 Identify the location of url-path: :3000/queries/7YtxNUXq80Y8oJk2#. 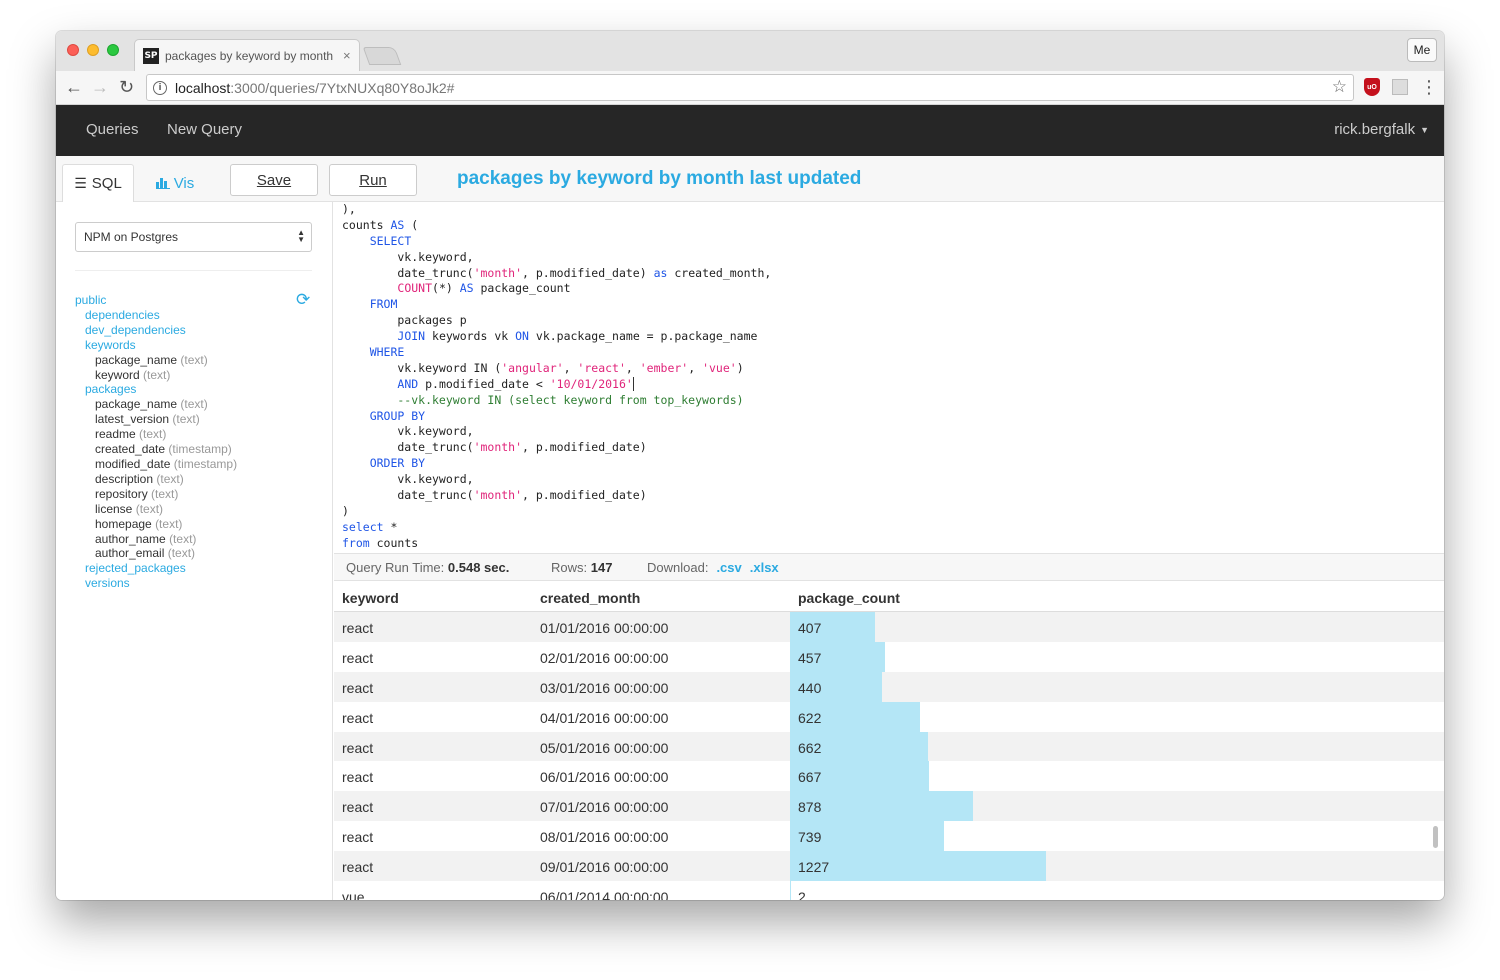
(342, 87).